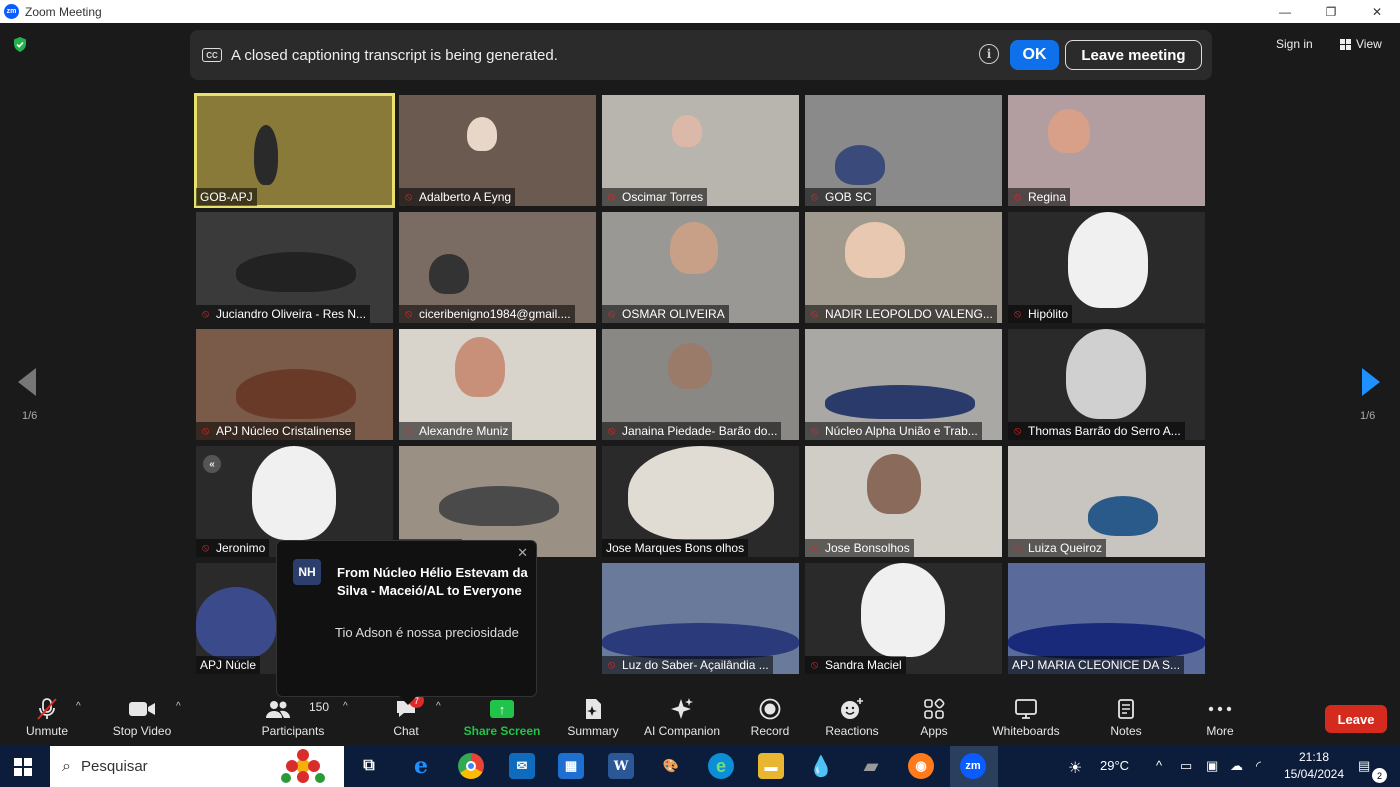 This screenshot has width=1400, height=787. Describe the element at coordinates (212, 55) in the screenshot. I see `closed-caption-icon: CC` at that location.